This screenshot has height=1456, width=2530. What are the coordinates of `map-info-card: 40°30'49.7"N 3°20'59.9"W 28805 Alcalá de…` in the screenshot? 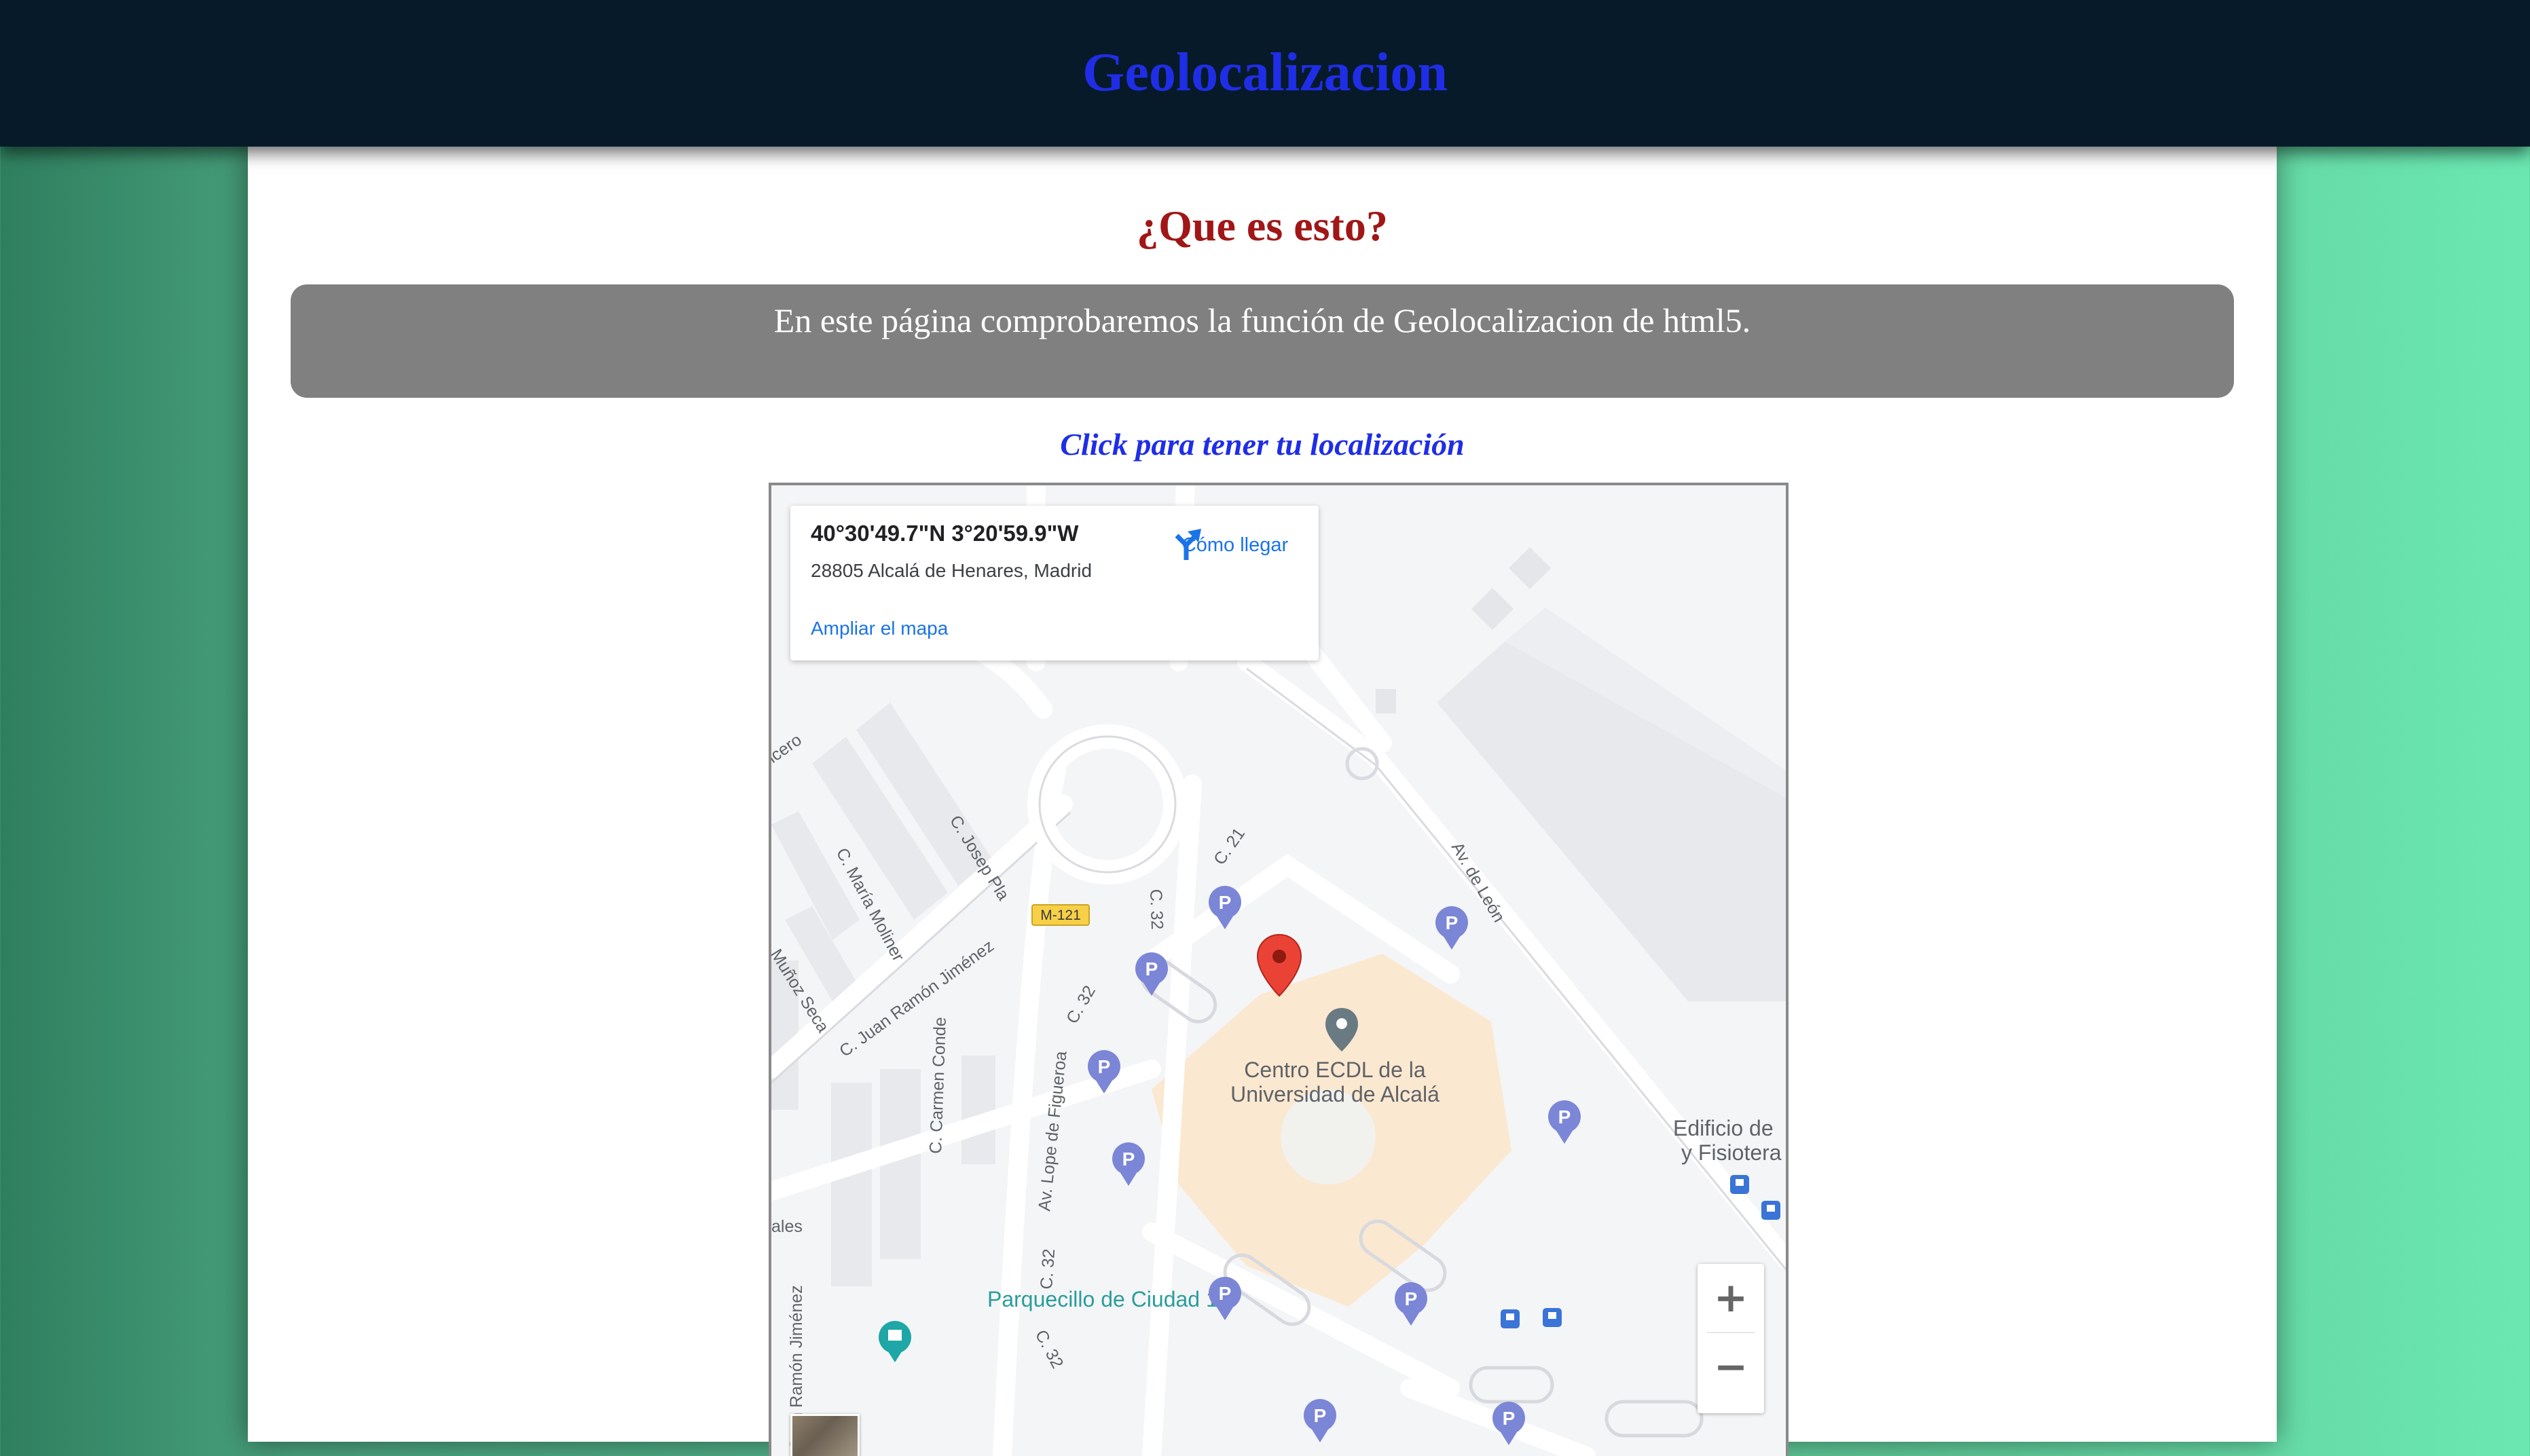 It's located at (1054, 583).